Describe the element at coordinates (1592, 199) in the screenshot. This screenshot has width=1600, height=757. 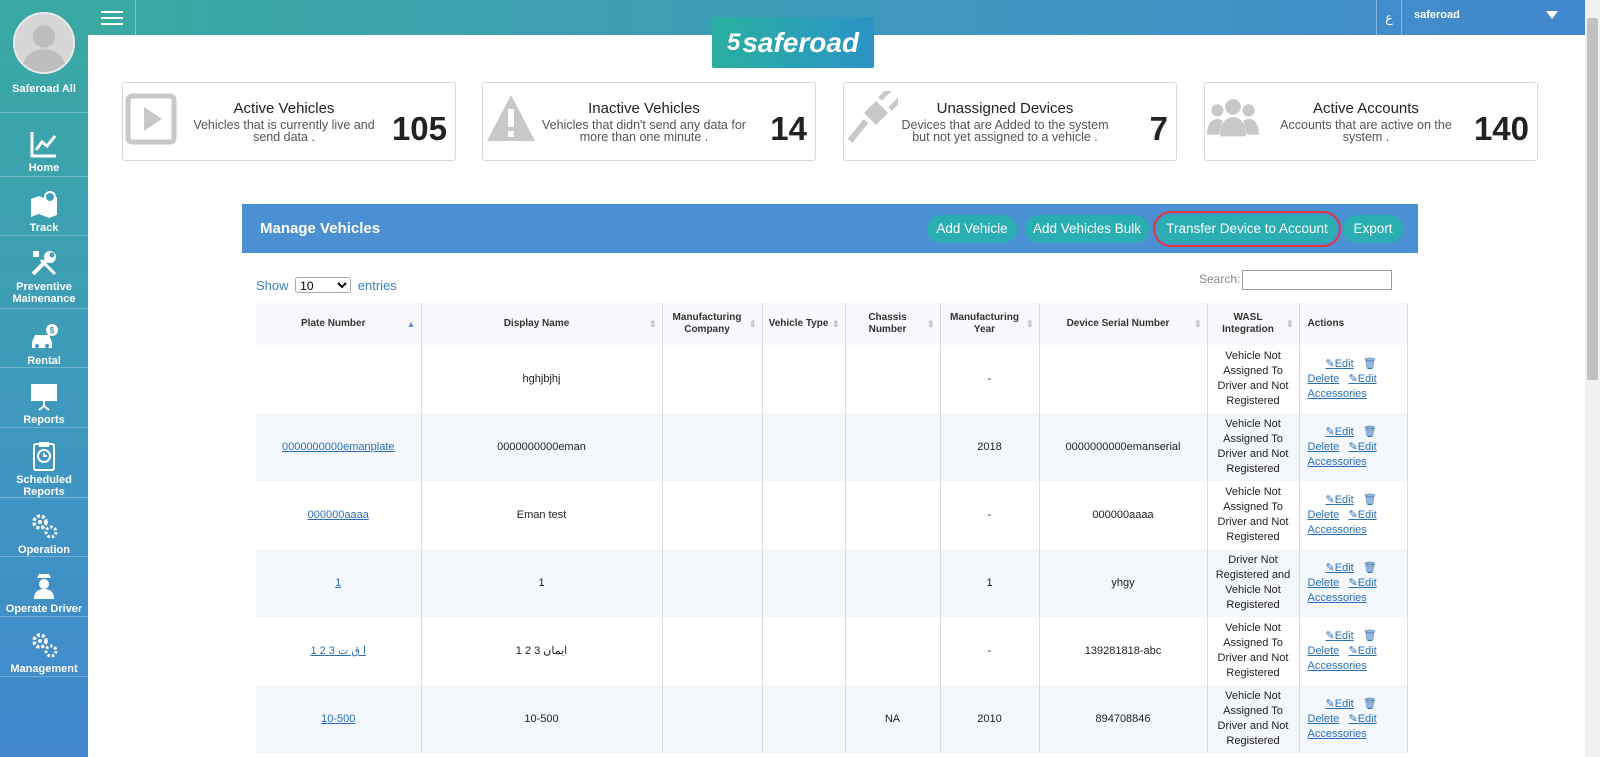
I see `scrollbar-thumb` at that location.